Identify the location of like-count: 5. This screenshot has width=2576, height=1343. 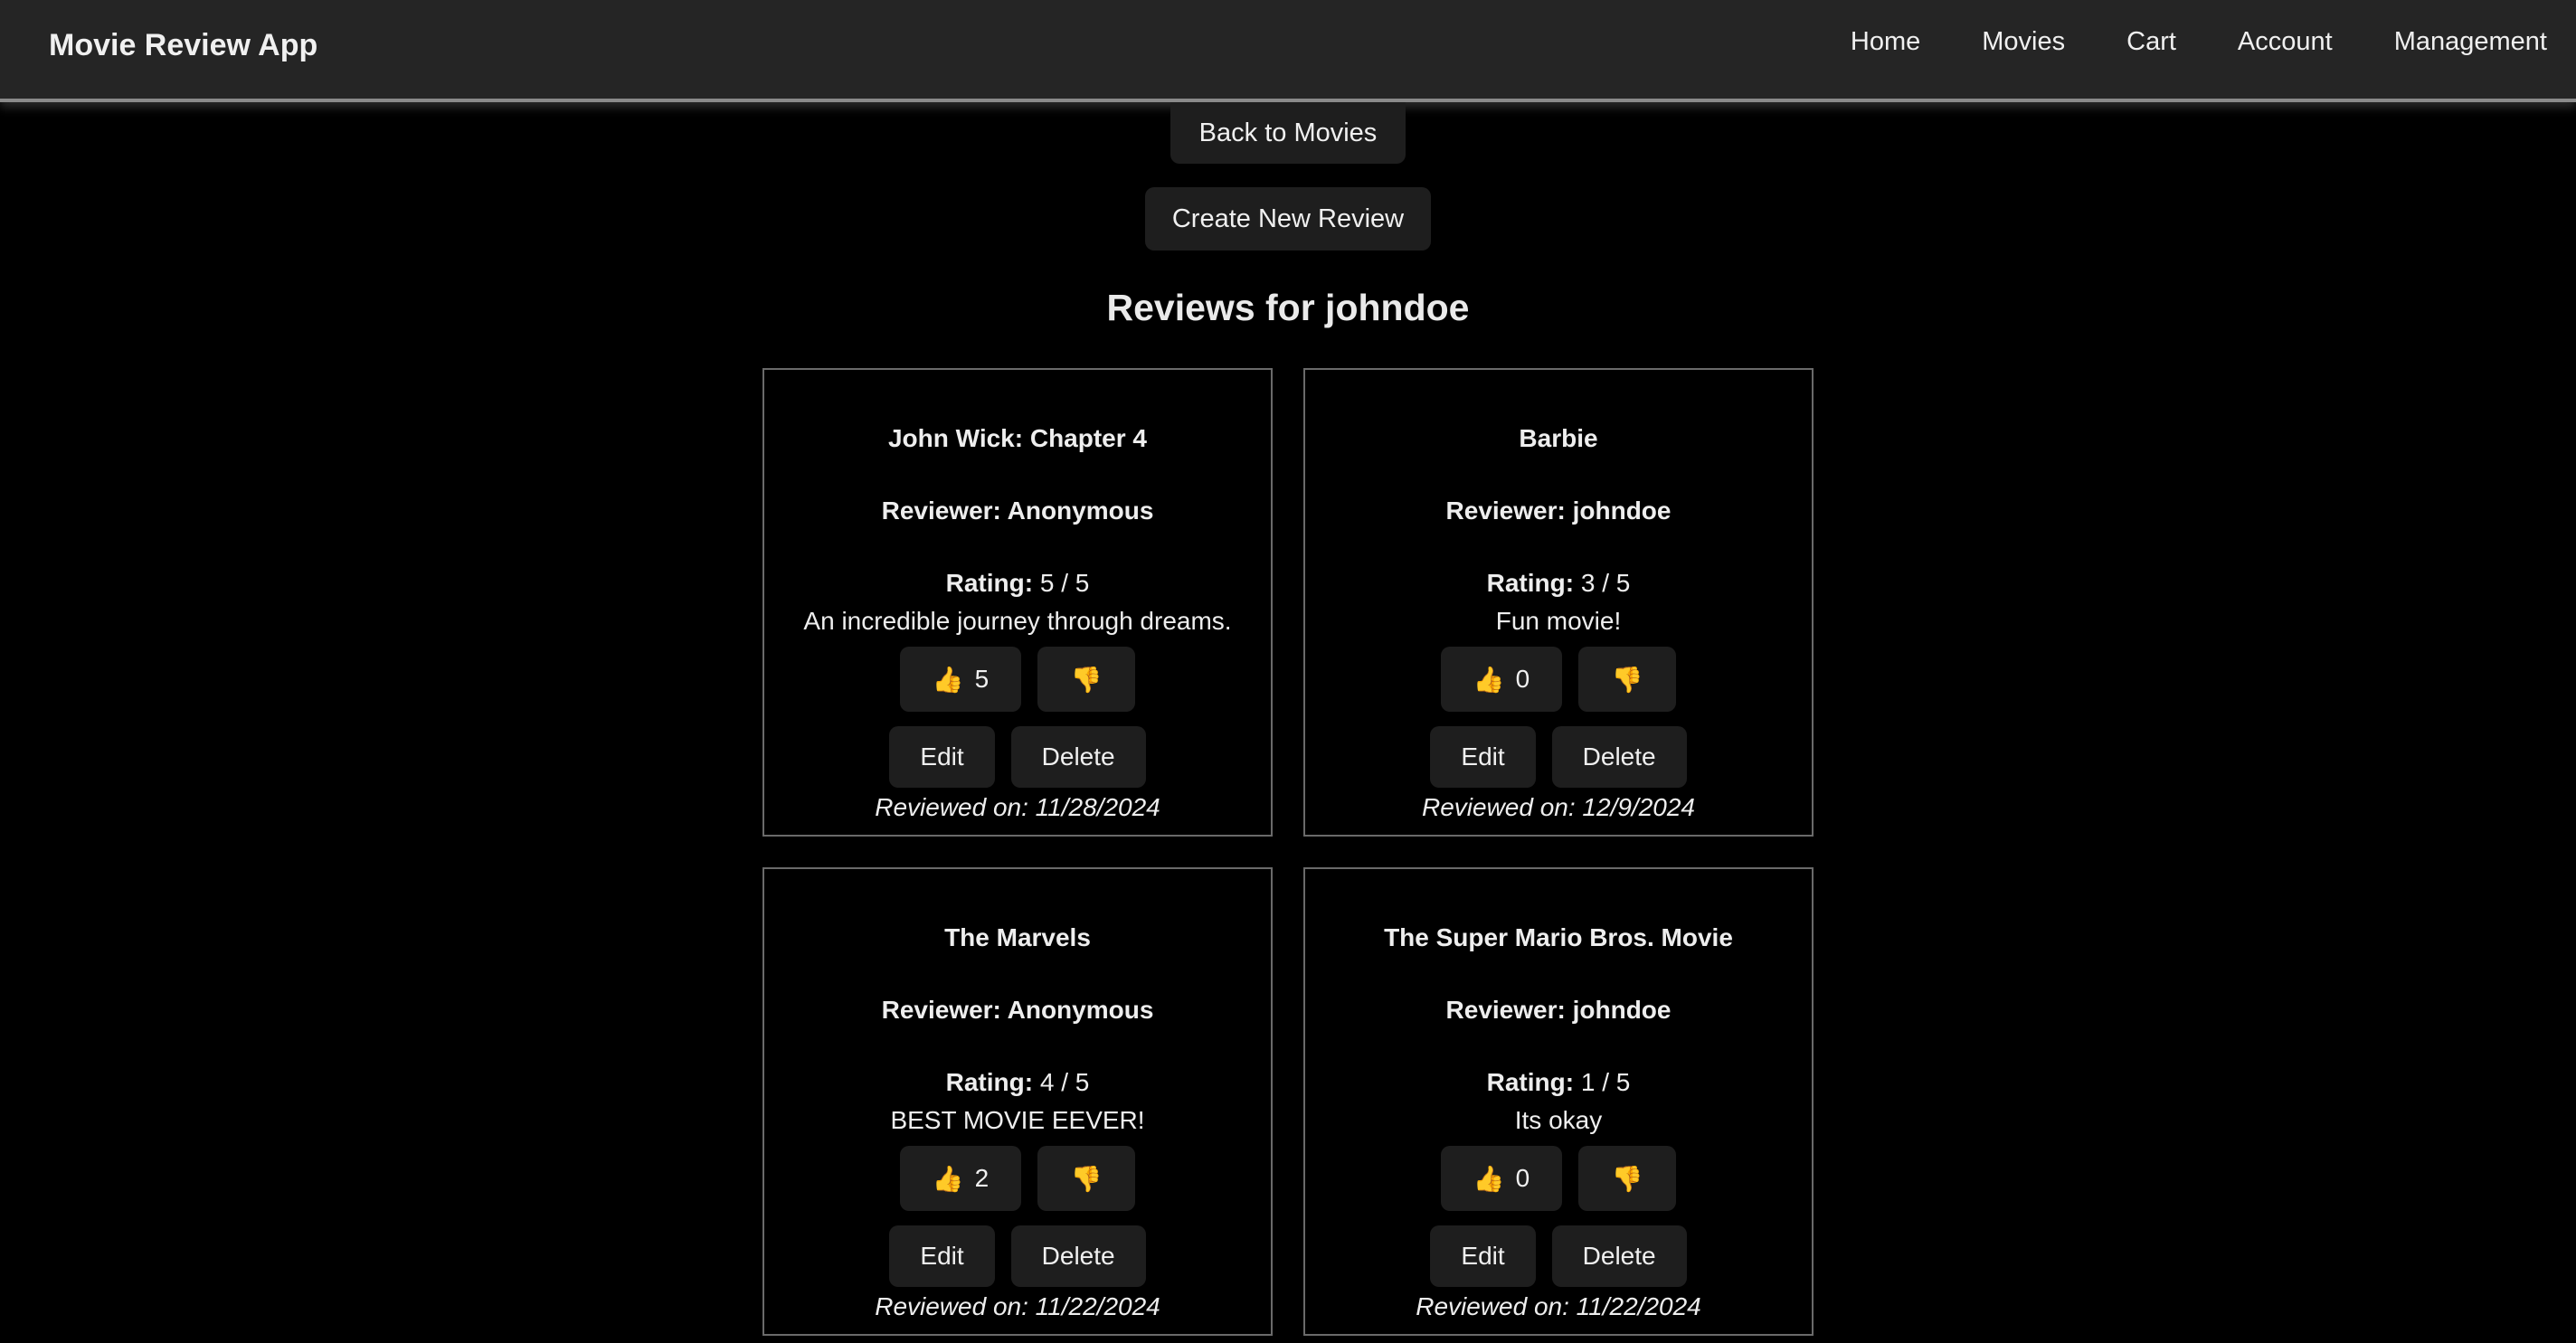
(982, 679).